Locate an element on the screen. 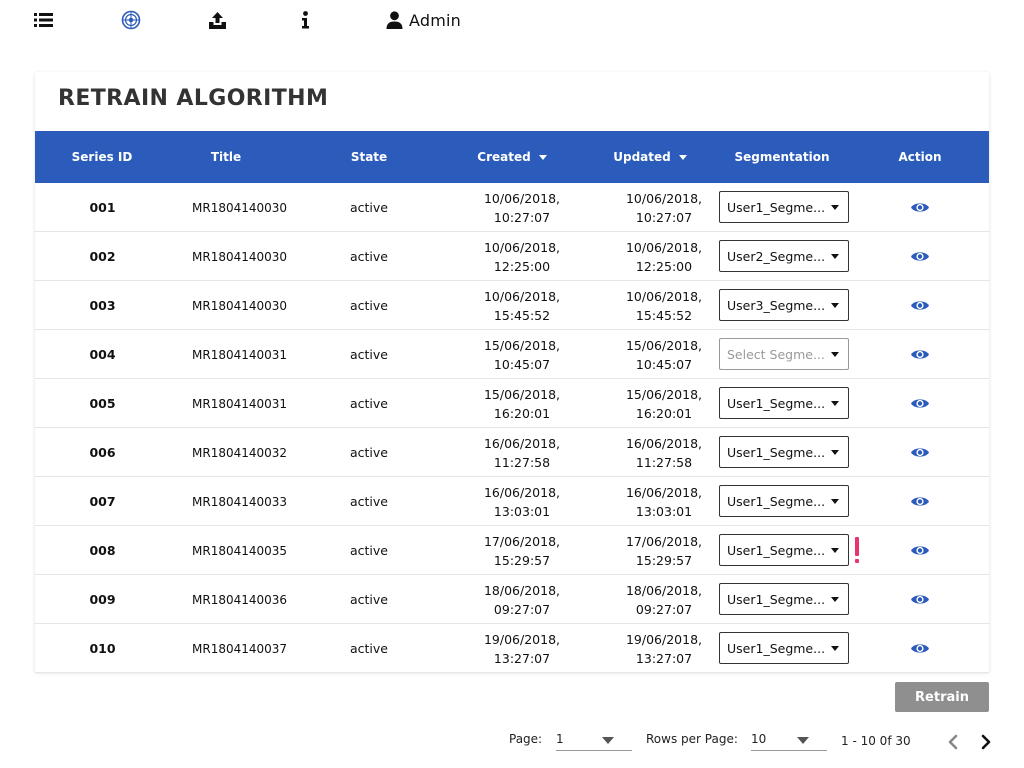 Image resolution: width=1024 pixels, height=768 pixels. title-cell: MR1804140033 is located at coordinates (240, 501).